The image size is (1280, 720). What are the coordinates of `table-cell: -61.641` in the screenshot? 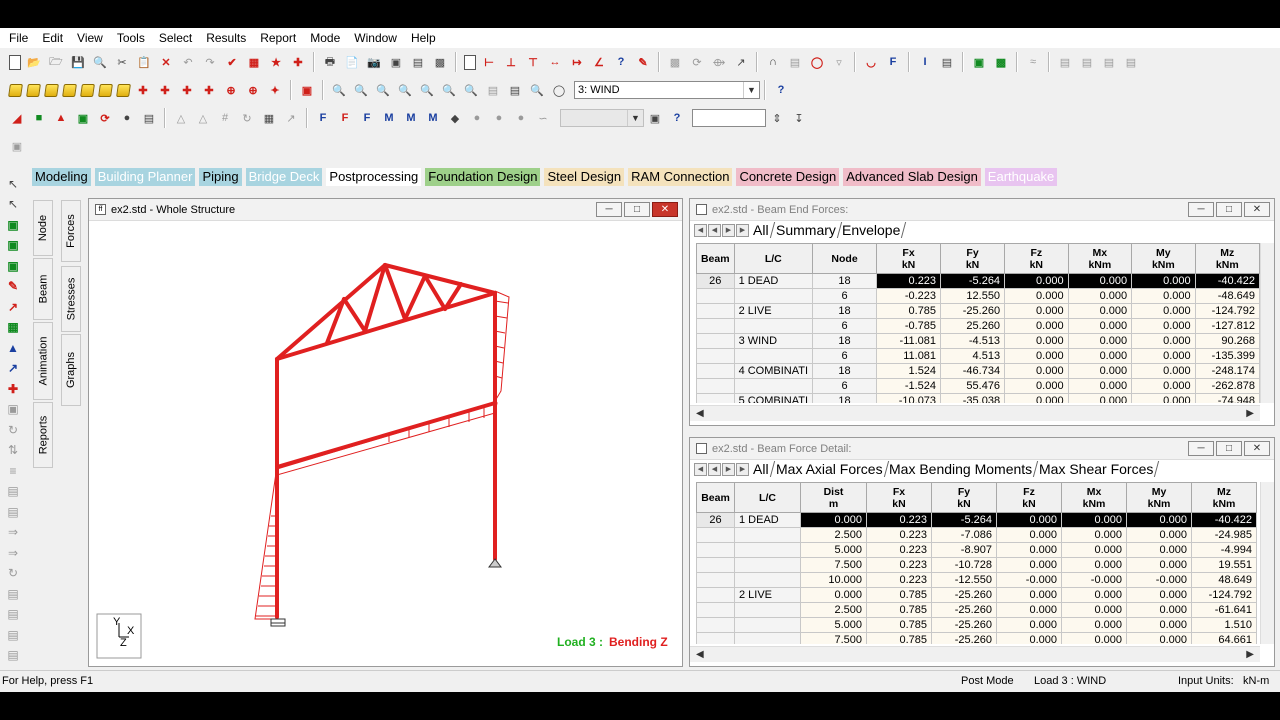 It's located at (1224, 610).